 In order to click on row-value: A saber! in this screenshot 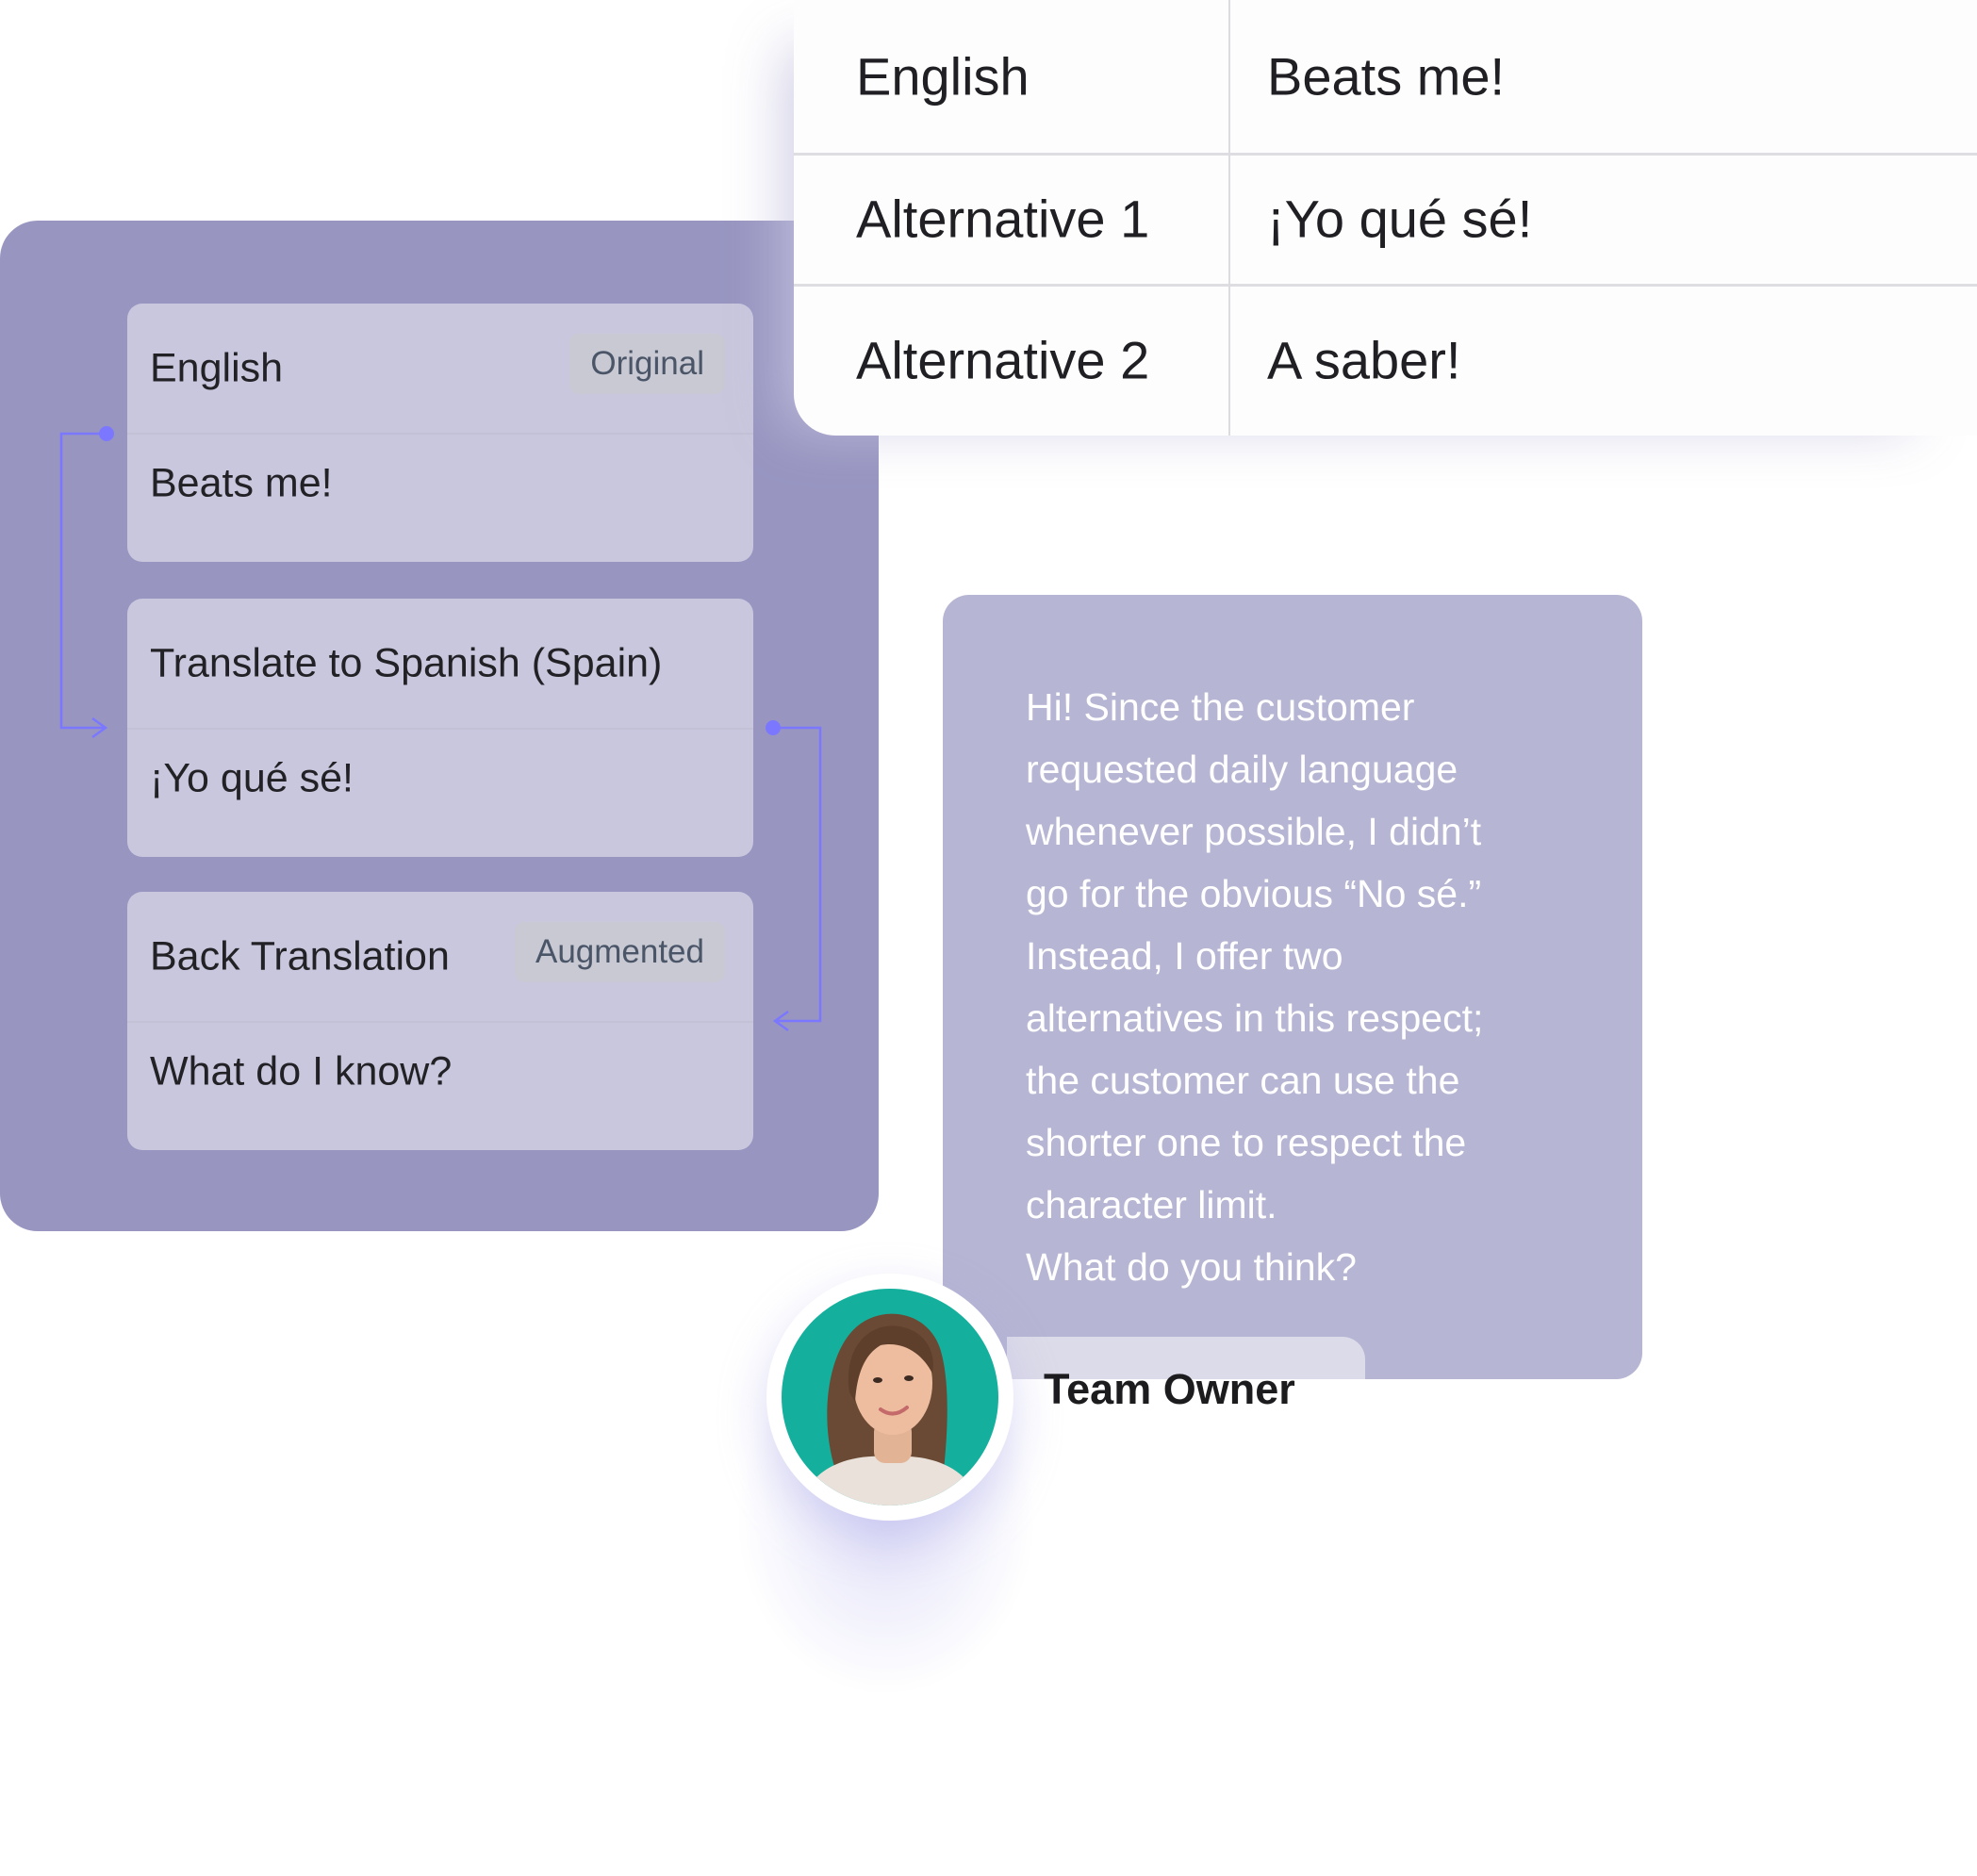, I will do `click(1364, 360)`.